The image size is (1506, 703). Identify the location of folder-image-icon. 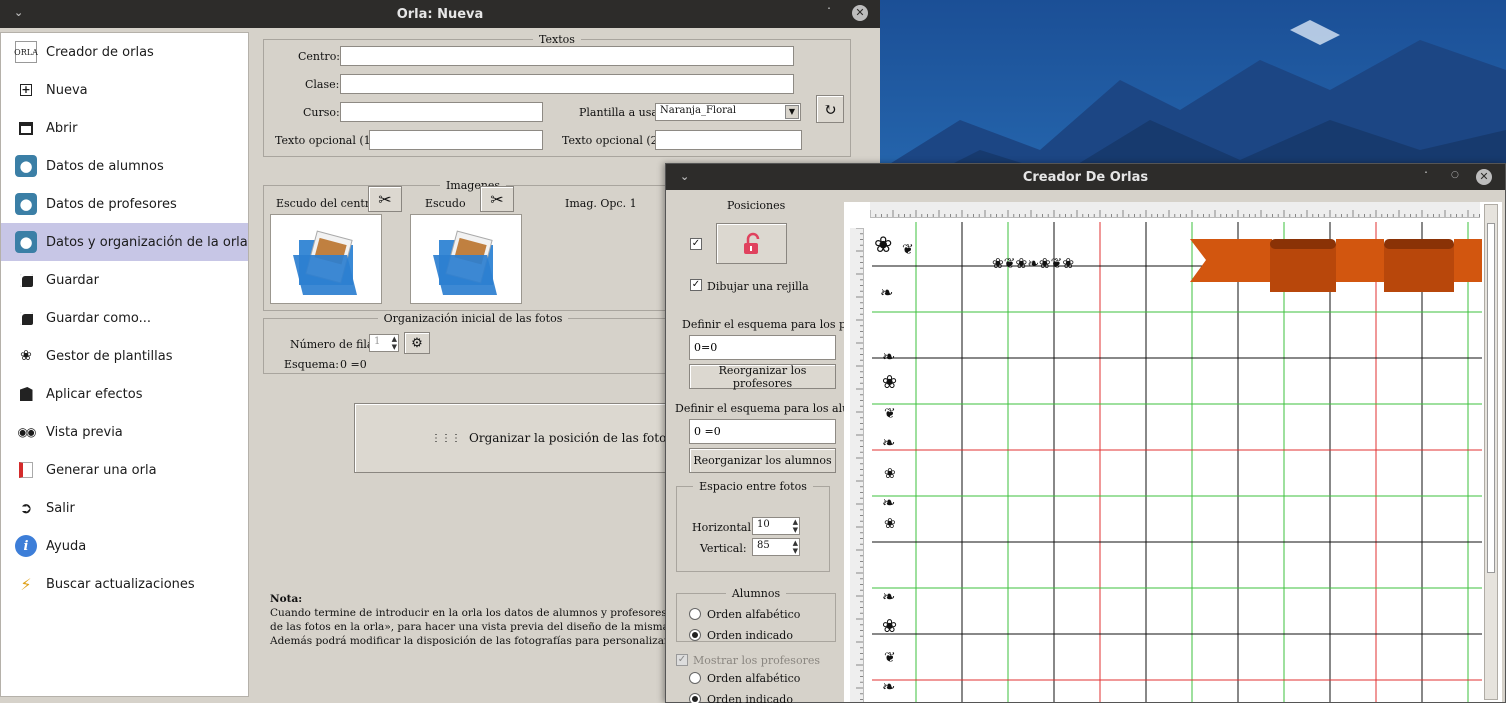
(465, 262).